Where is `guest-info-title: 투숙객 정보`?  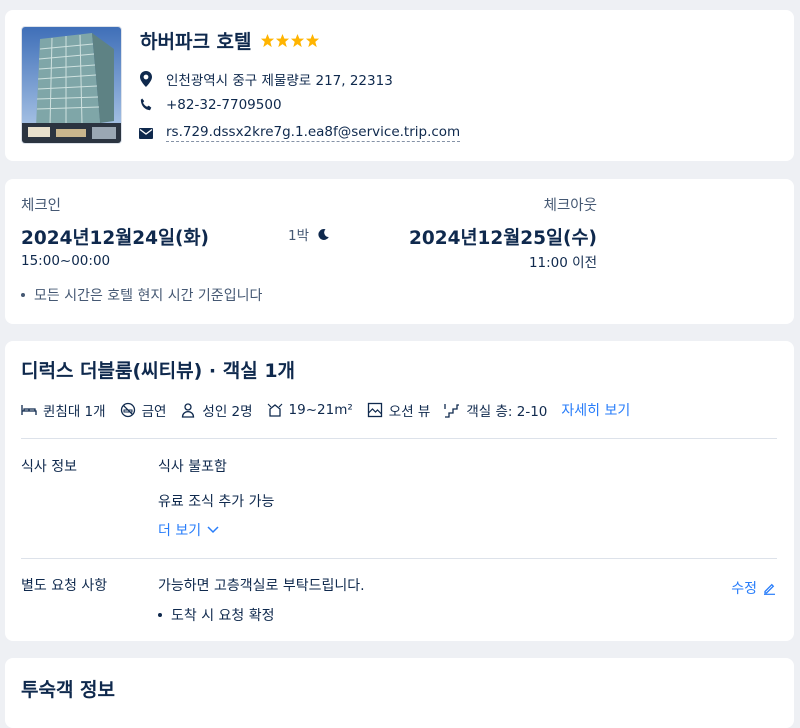 guest-info-title: 투숙객 정보 is located at coordinates (68, 690).